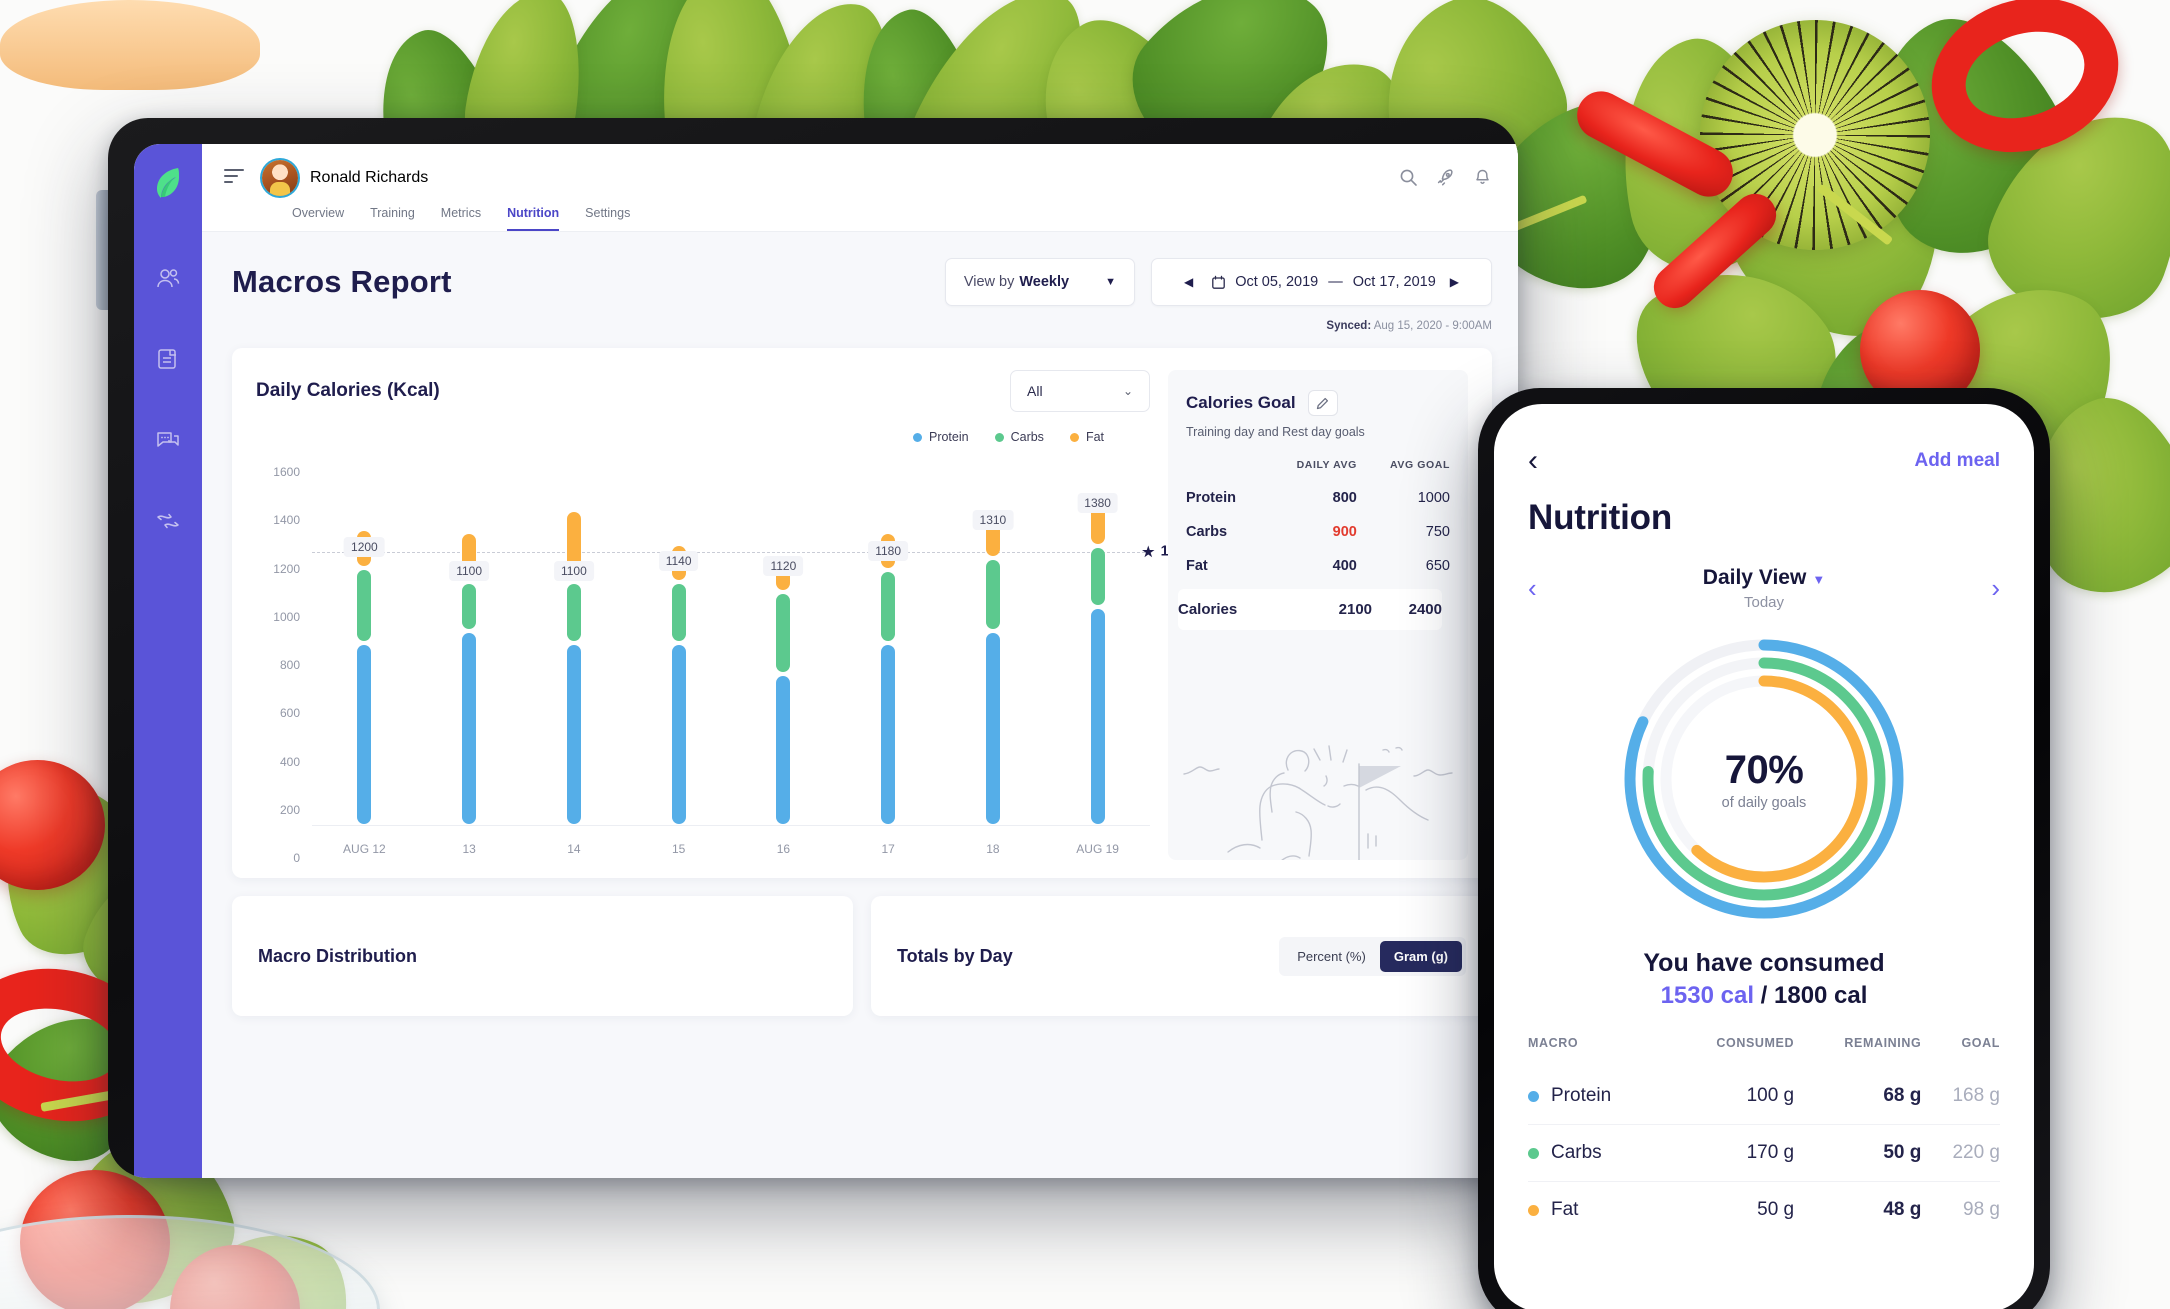 This screenshot has height=1309, width=2170. What do you see at coordinates (168, 661) in the screenshot?
I see `app-sidebar` at bounding box center [168, 661].